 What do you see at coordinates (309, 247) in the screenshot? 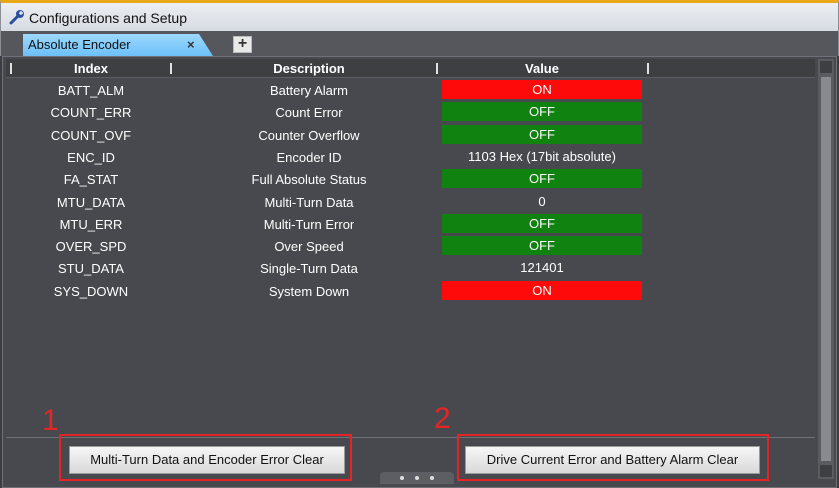
I see `cell-description: Over Speed` at bounding box center [309, 247].